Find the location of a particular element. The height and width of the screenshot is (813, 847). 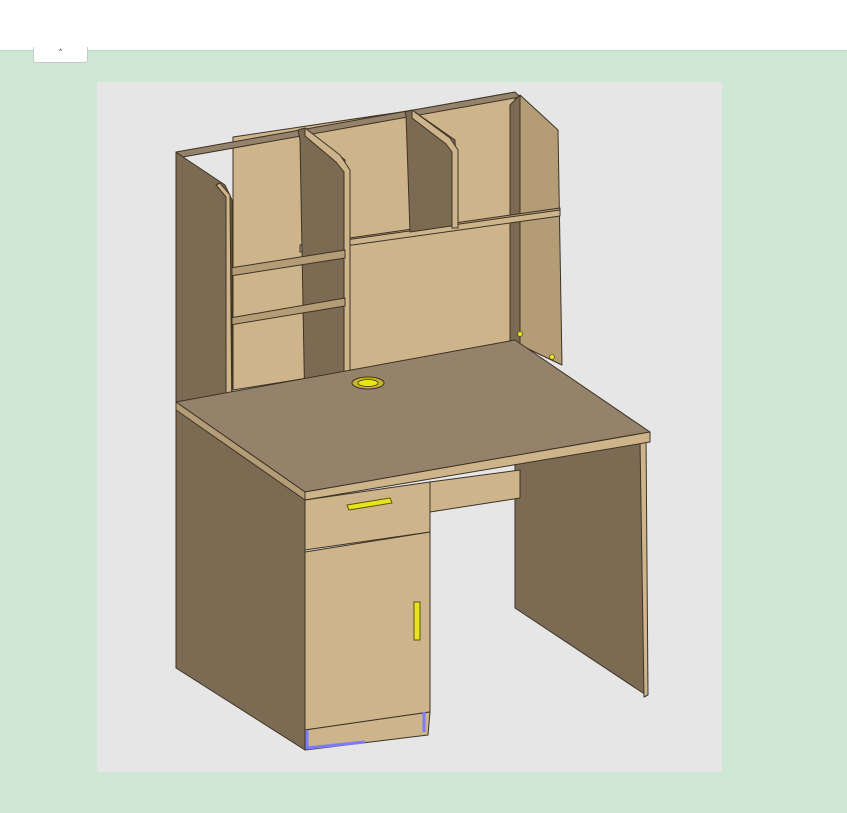

top-toolbar: ˄ is located at coordinates (423, 31).